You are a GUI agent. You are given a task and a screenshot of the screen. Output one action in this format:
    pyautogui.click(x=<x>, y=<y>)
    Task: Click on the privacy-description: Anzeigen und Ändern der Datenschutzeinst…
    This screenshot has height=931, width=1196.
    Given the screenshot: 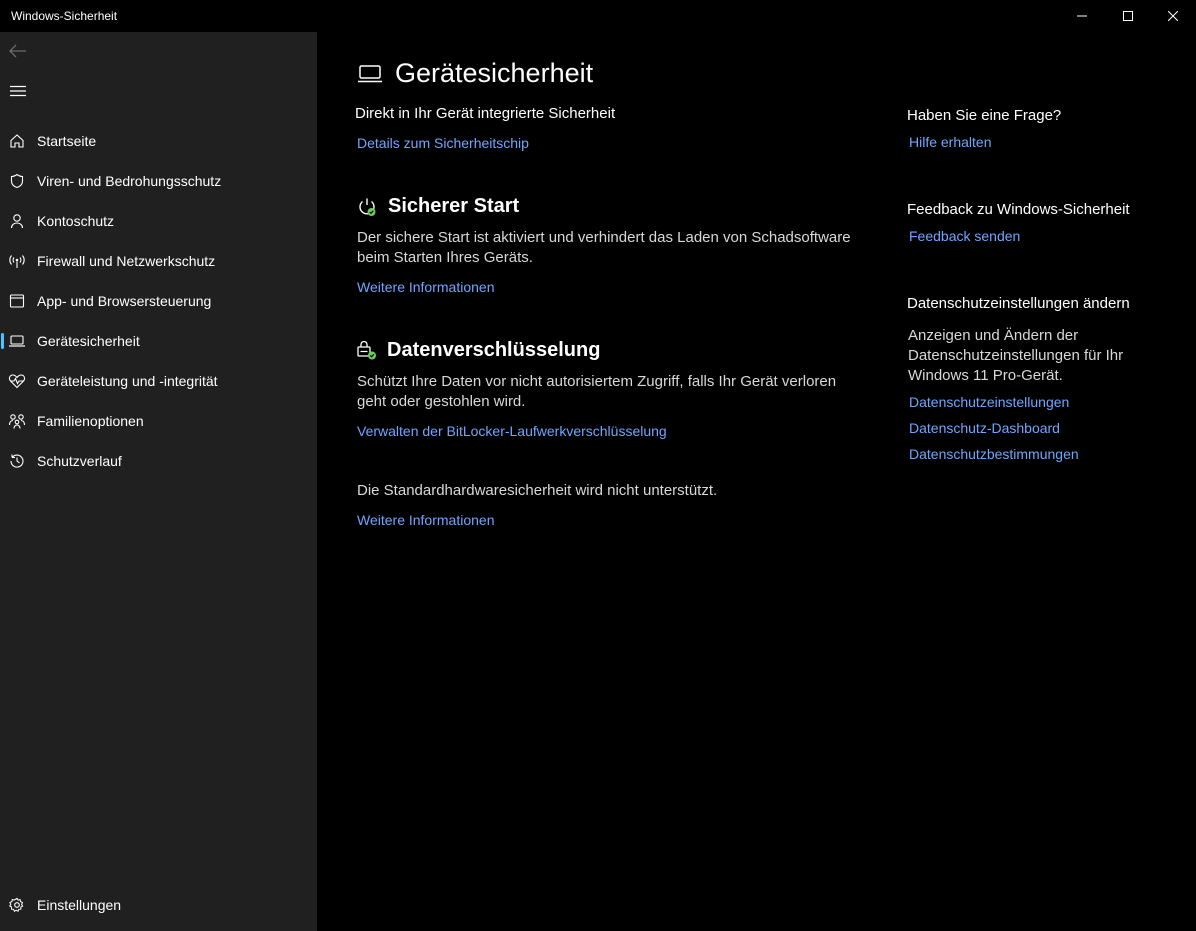 What is the action you would take?
    pyautogui.click(x=1016, y=355)
    